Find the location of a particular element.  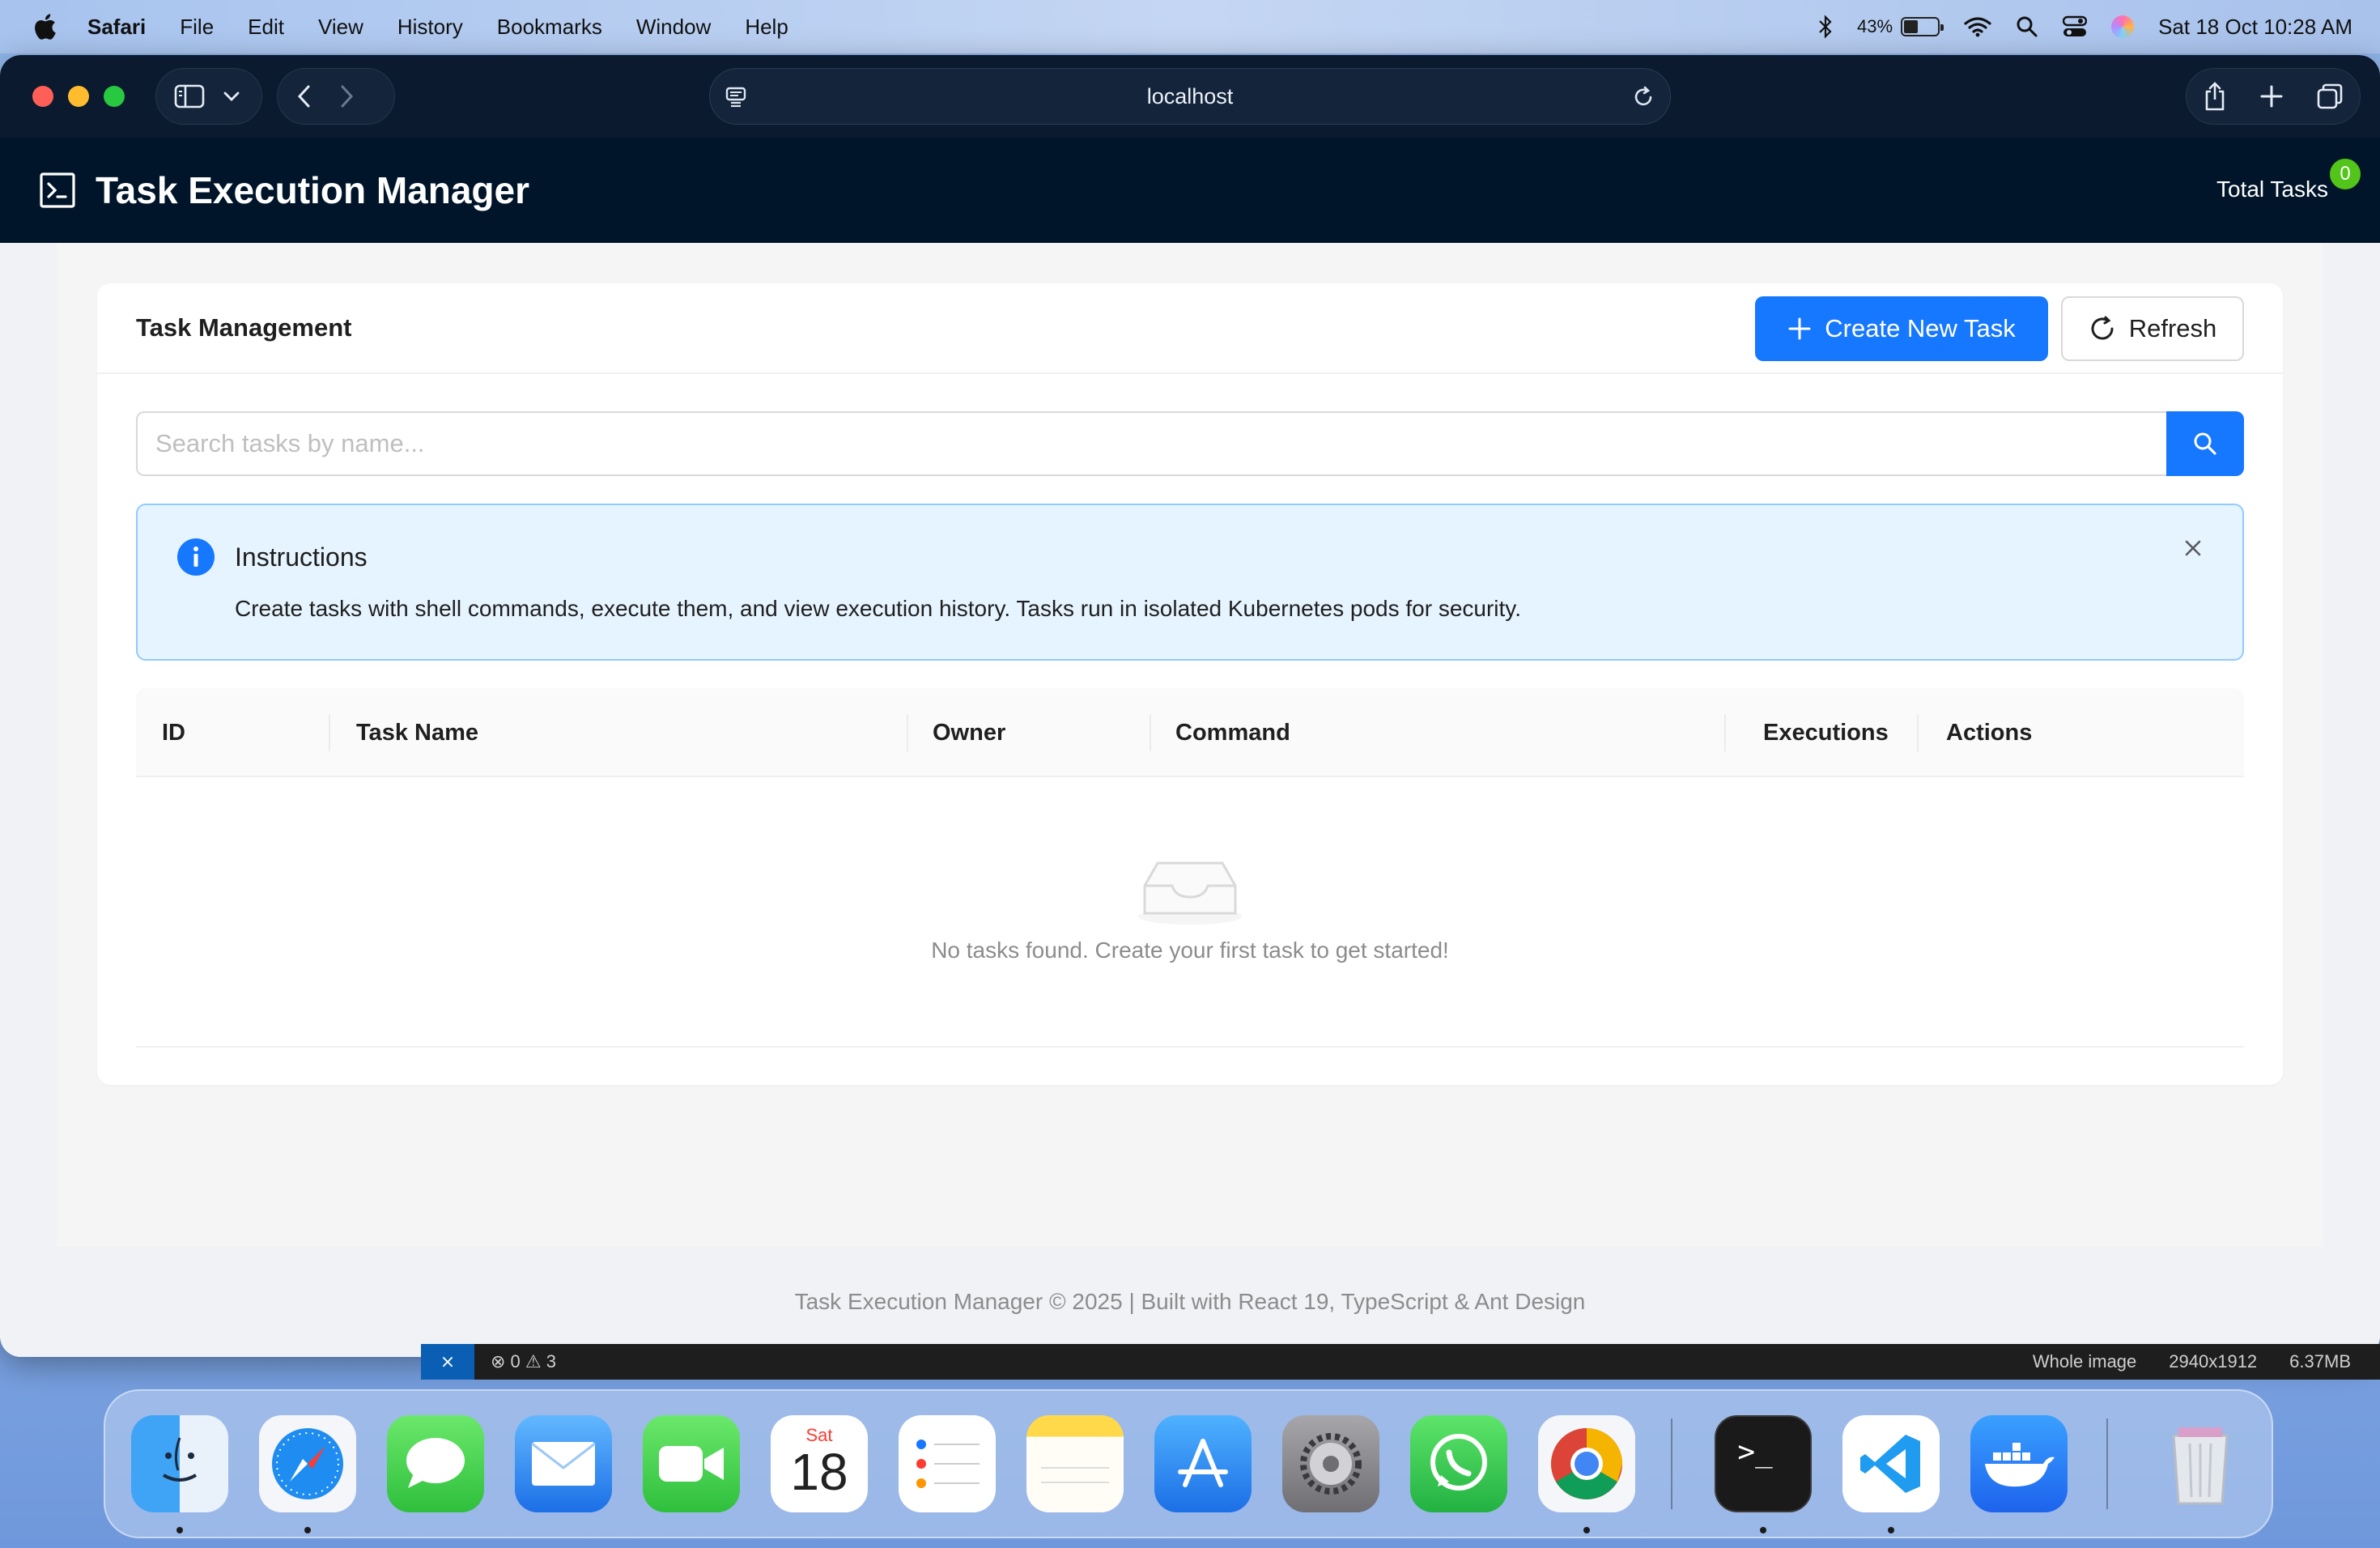

search-input is located at coordinates (1151, 444).